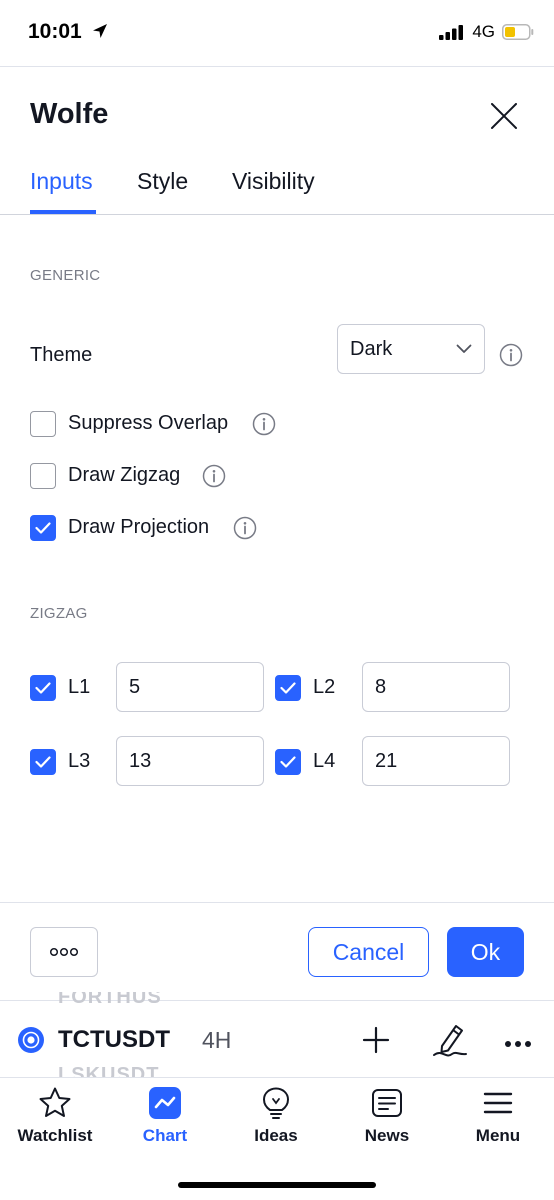  What do you see at coordinates (31, 1042) in the screenshot?
I see `symbol-logo` at bounding box center [31, 1042].